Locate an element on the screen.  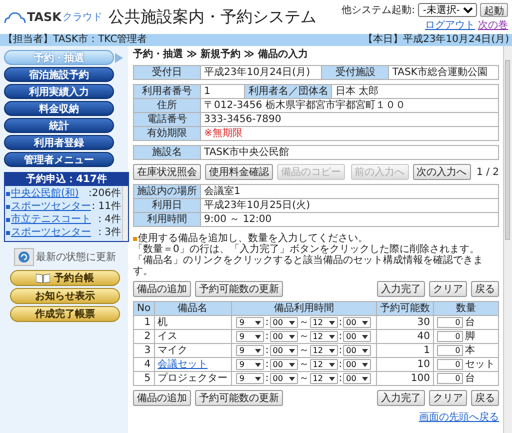
sidebar-item: 管理者メニュー is located at coordinates (59, 159).